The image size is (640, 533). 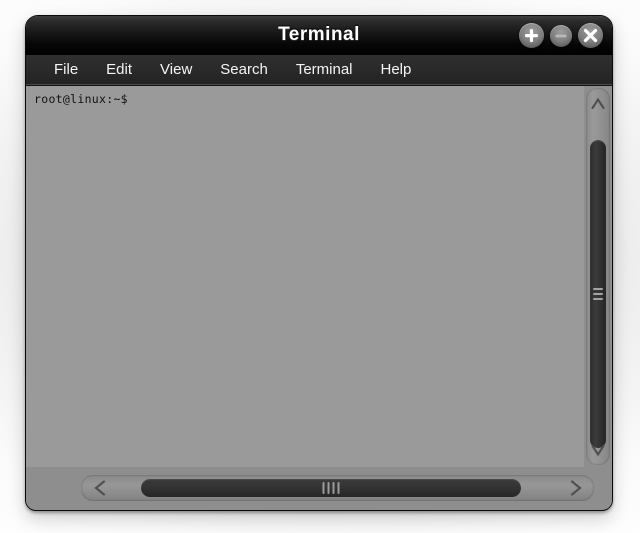 I want to click on menu-item-search: Search, so click(x=244, y=70).